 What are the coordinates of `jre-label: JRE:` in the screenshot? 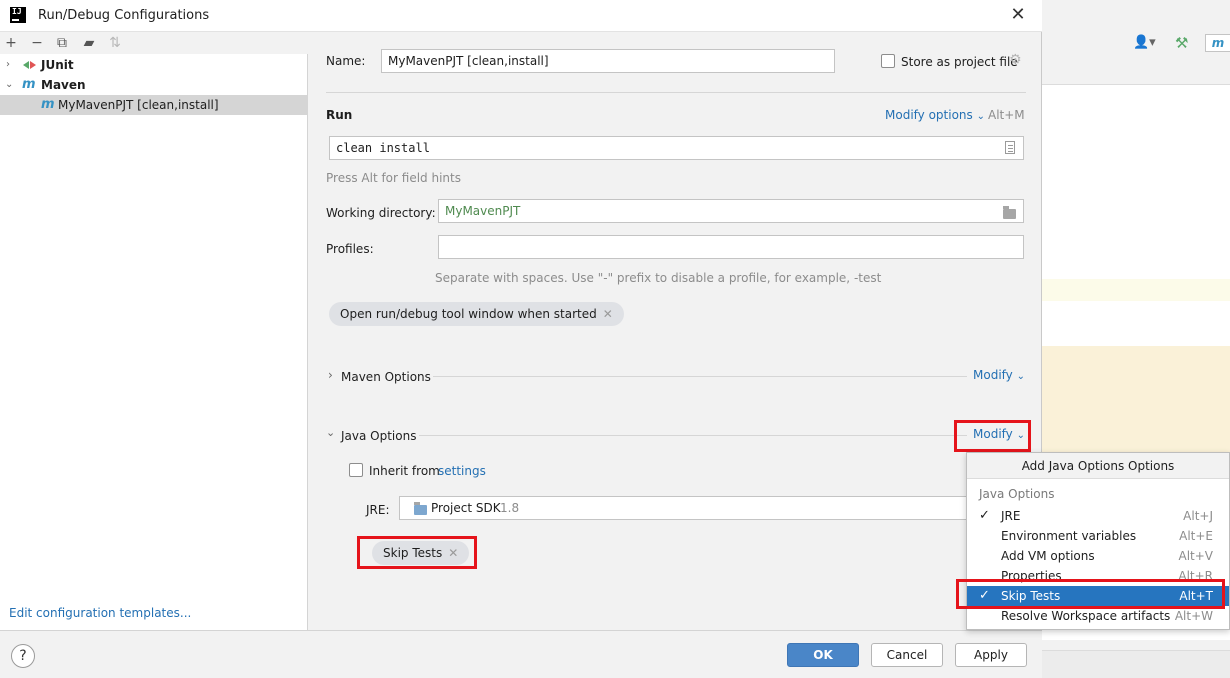 It's located at (378, 510).